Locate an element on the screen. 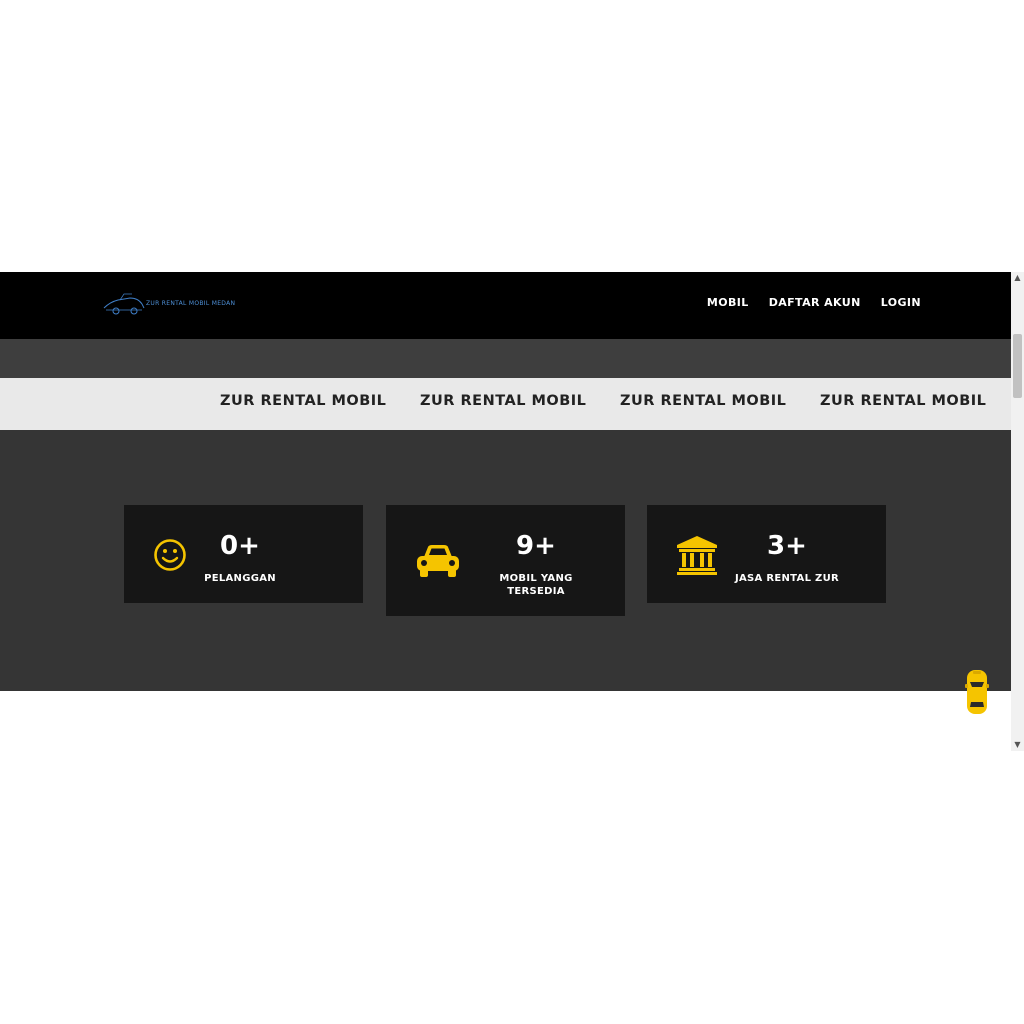 The width and height of the screenshot is (1024, 1024). nav-link-login: LOGIN is located at coordinates (901, 302).